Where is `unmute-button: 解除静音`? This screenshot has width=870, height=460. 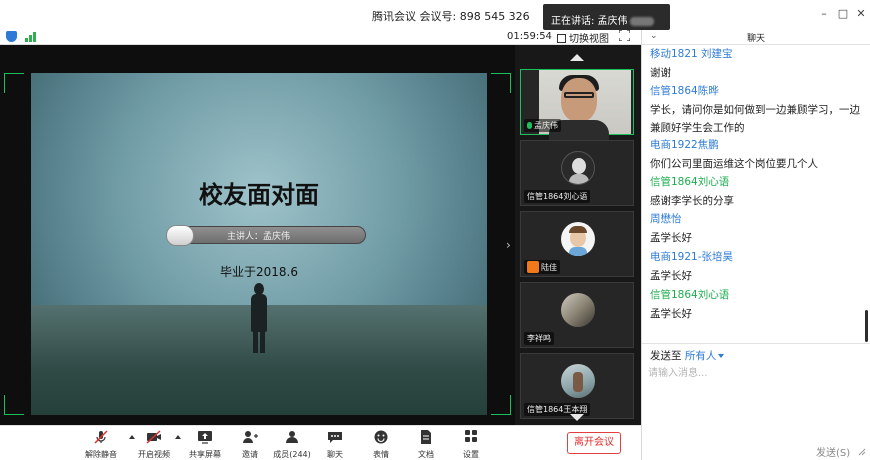 unmute-button: 解除静音 is located at coordinates (101, 445).